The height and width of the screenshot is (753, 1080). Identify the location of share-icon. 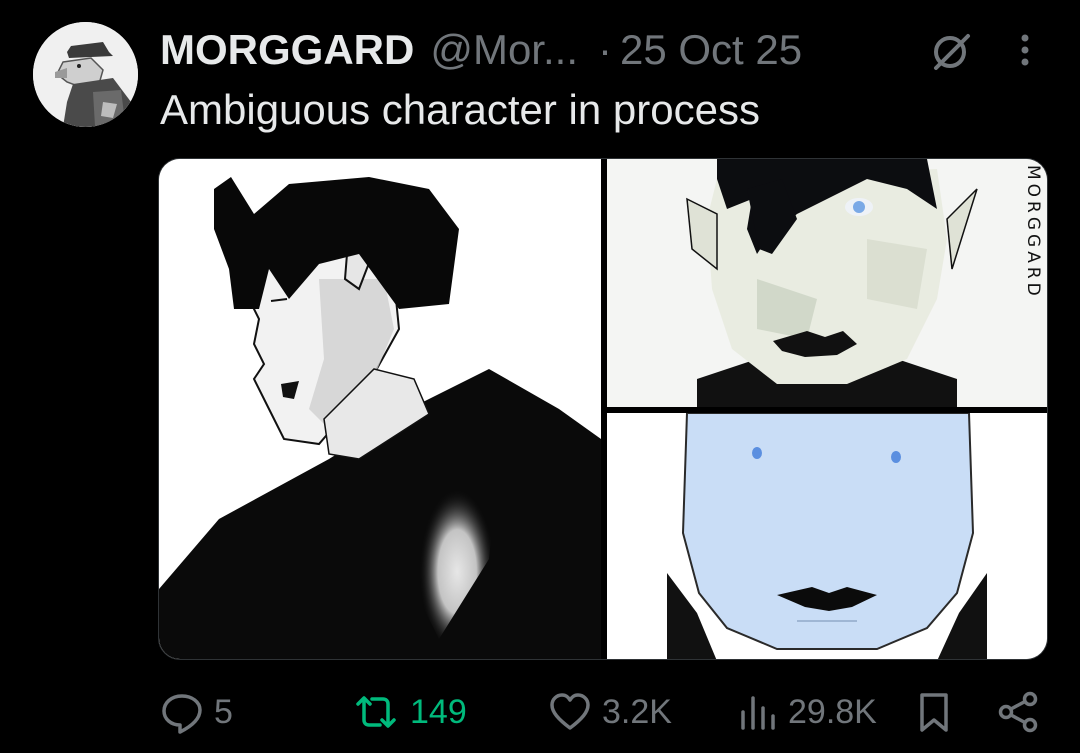
(1018, 712).